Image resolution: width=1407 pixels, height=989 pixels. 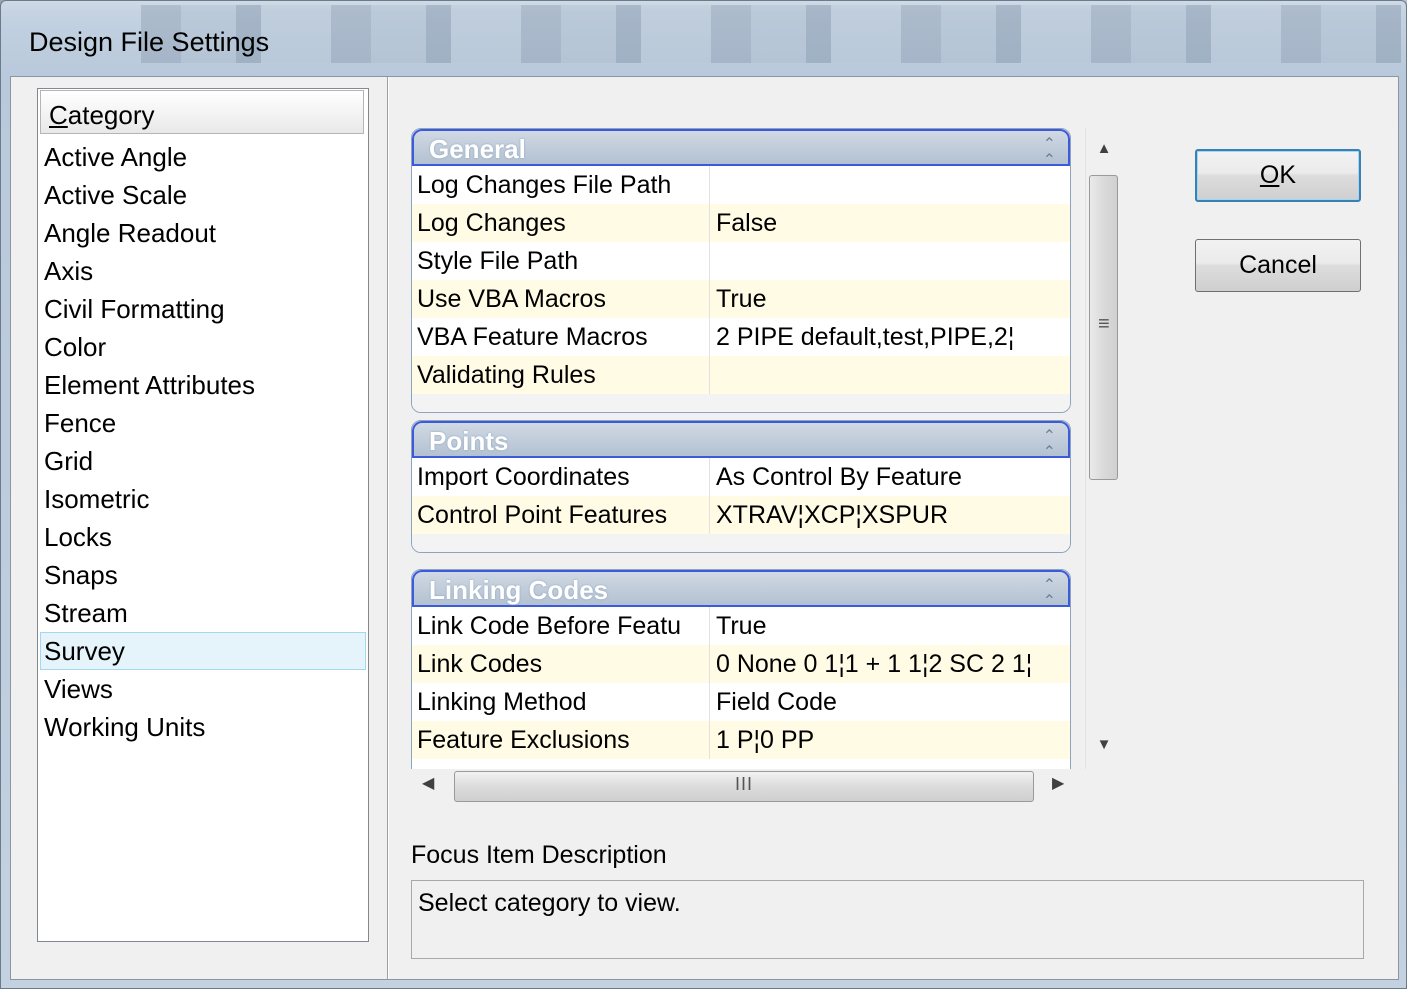 I want to click on property-row: Link Codes 0 None 0 1¦1 + 1 1¦2 SC 2 1¦, so click(x=741, y=664).